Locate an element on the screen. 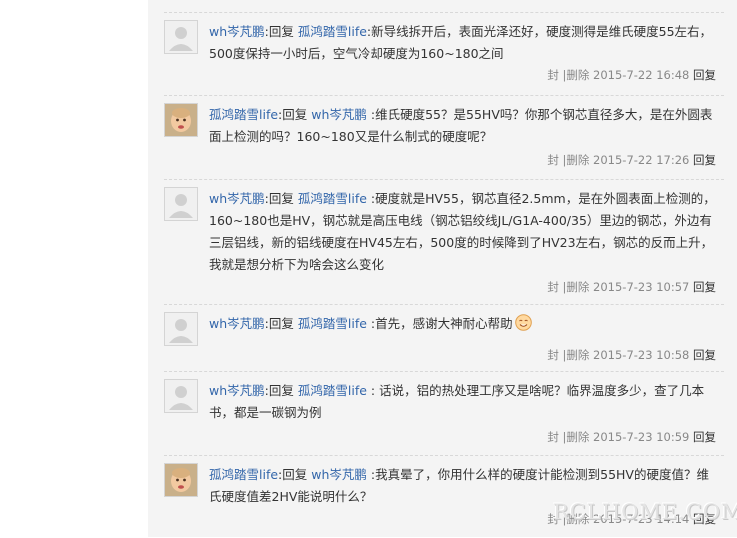 This screenshot has width=737, height=538. comment-actions: 封 |删除 2015-7-23 10:58 回复 is located at coordinates (631, 355).